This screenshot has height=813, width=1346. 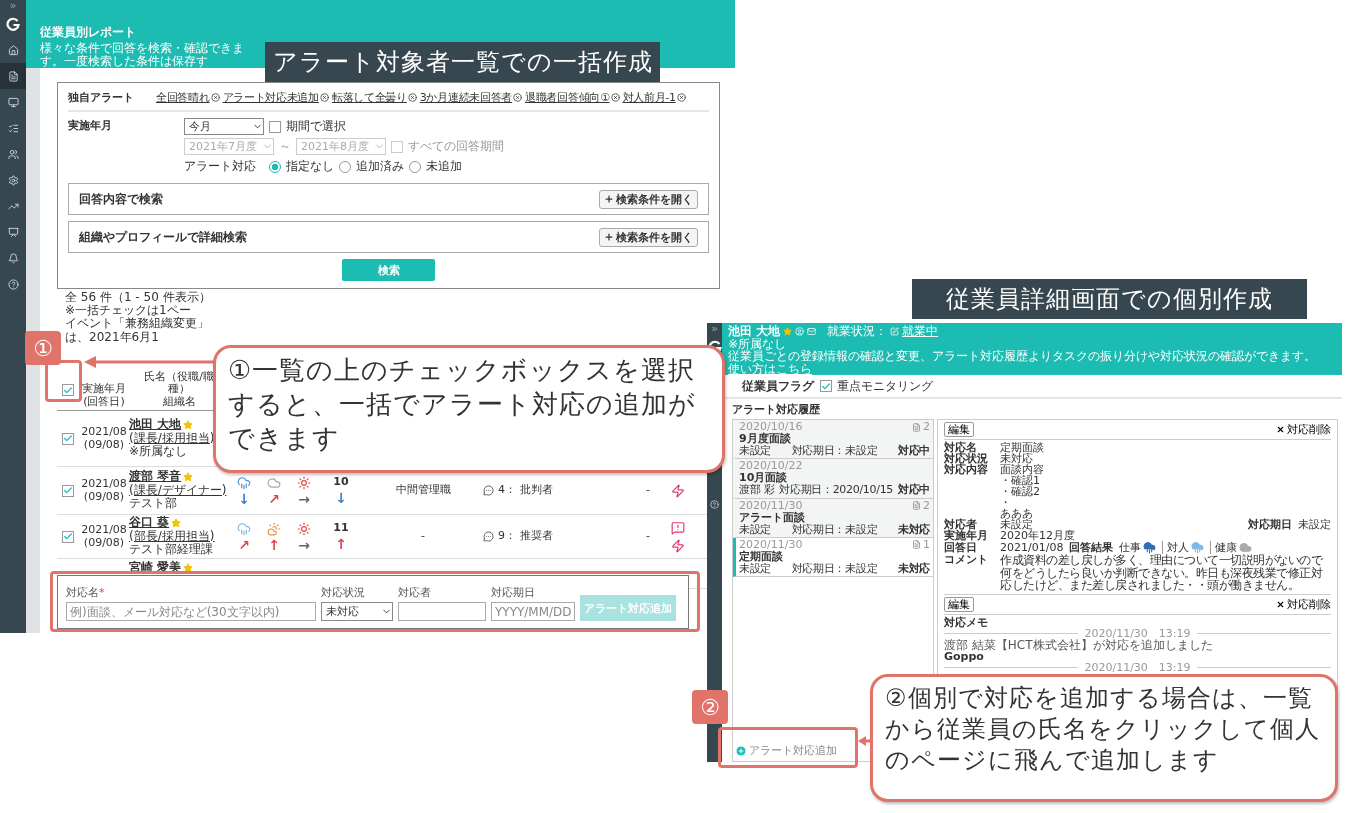 I want to click on item-count: 1, so click(x=926, y=544).